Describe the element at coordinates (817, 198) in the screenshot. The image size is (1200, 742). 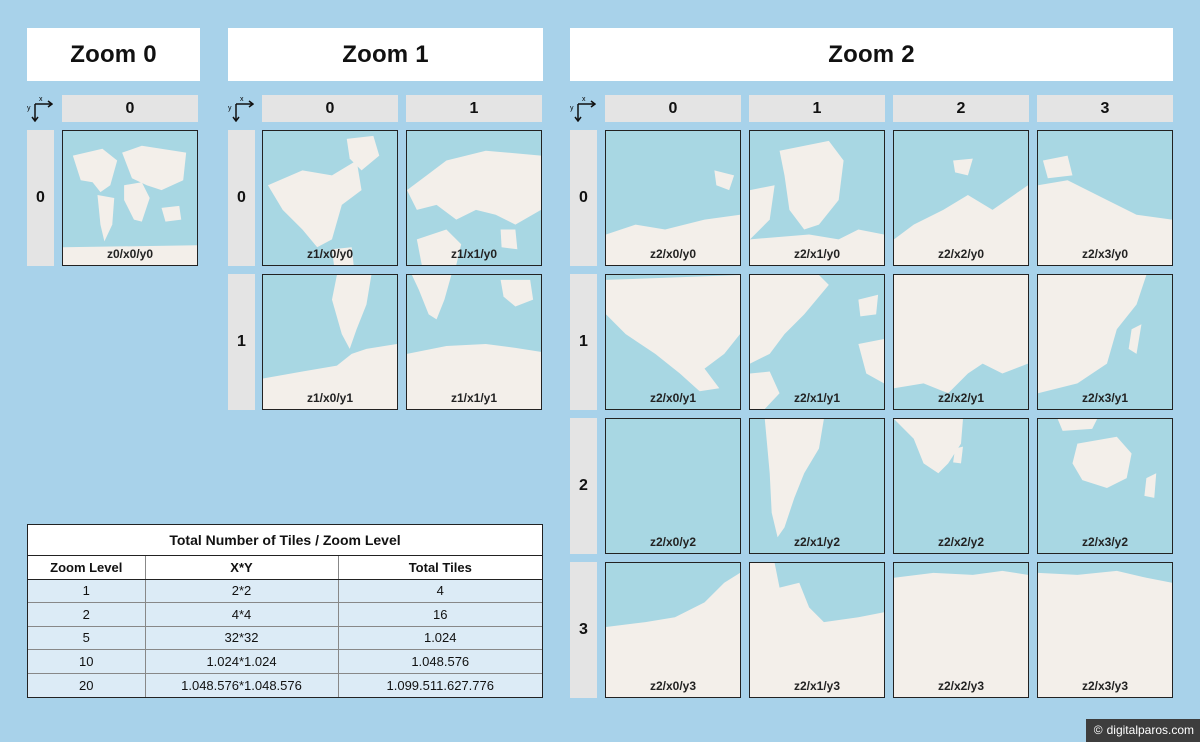
I see `map-tile: z2/x1/y0` at that location.